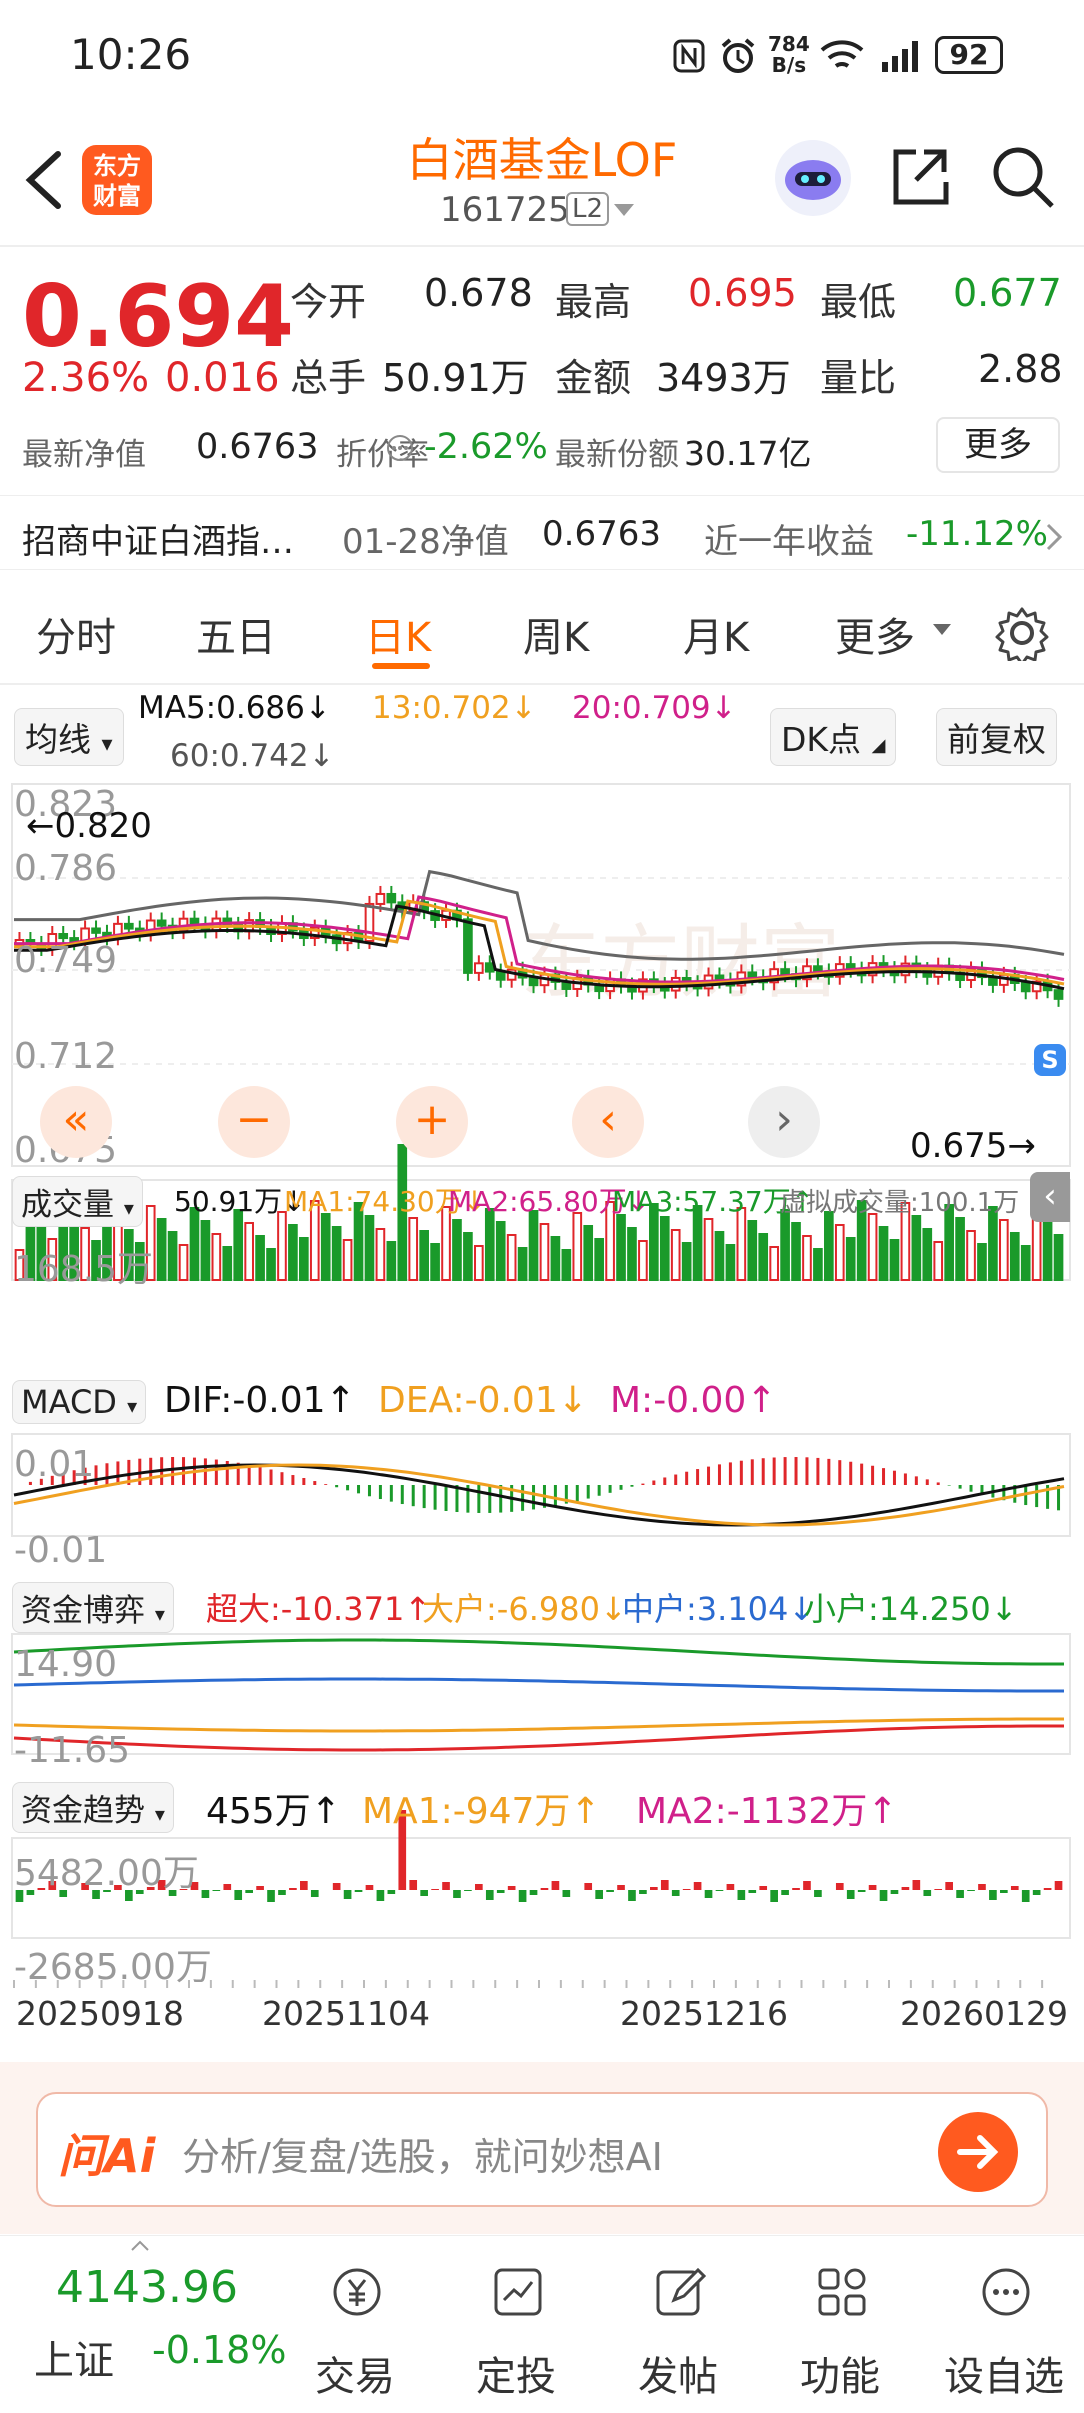 The height and width of the screenshot is (2413, 1084). I want to click on collapse-panel-button: ‹, so click(1050, 1197).